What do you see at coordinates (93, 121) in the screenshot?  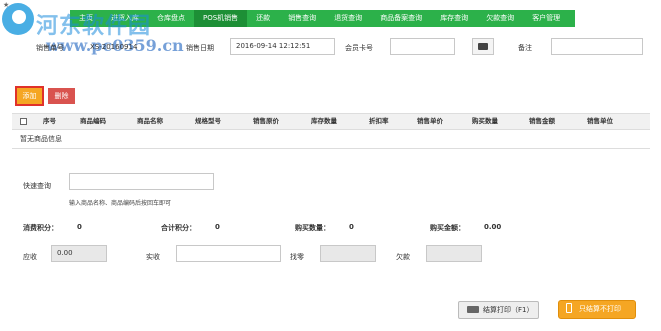 I see `column-header: 商品编码` at bounding box center [93, 121].